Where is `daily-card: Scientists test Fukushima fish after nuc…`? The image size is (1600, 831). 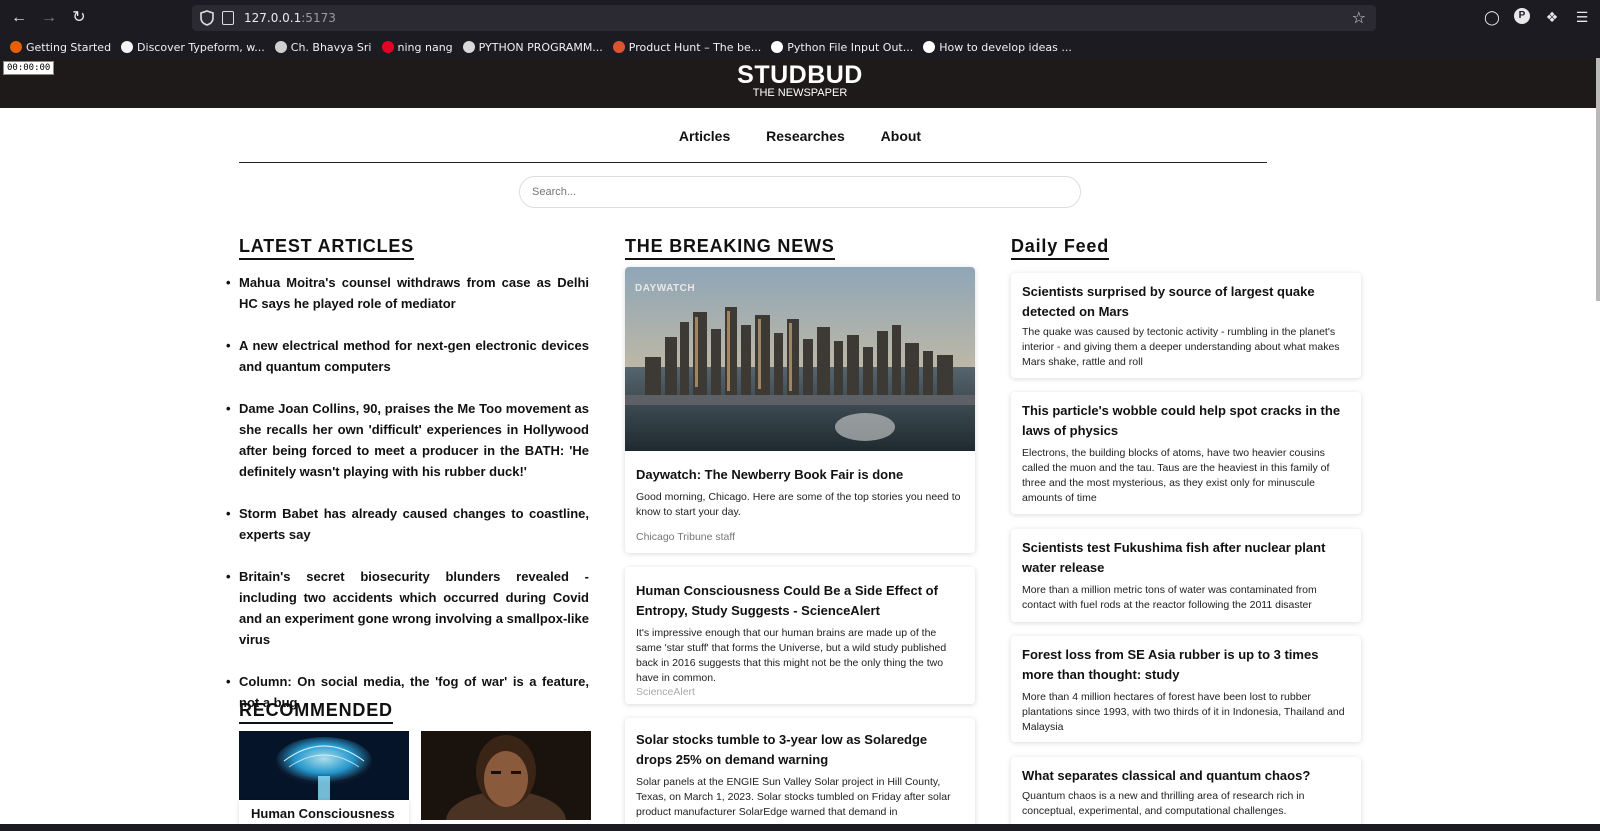 daily-card: Scientists test Fukushima fish after nuc… is located at coordinates (1186, 575).